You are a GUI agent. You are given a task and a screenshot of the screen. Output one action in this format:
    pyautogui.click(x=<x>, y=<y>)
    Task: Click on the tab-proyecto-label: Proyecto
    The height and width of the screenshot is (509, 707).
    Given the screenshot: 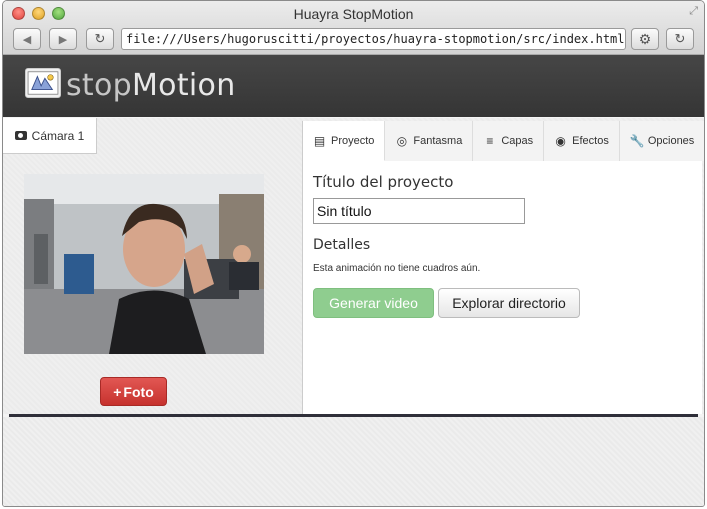 What is the action you would take?
    pyautogui.click(x=353, y=140)
    